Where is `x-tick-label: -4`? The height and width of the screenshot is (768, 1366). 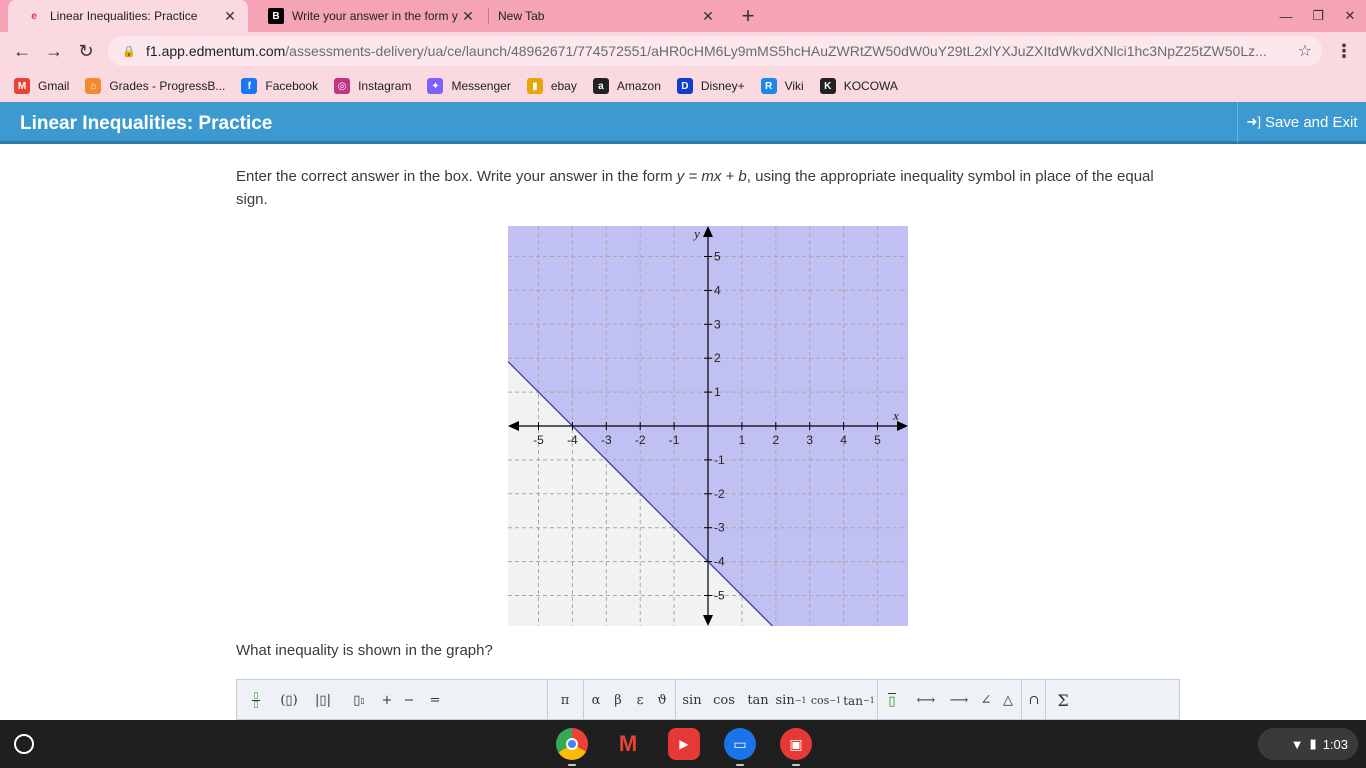
x-tick-label: -4 is located at coordinates (572, 440).